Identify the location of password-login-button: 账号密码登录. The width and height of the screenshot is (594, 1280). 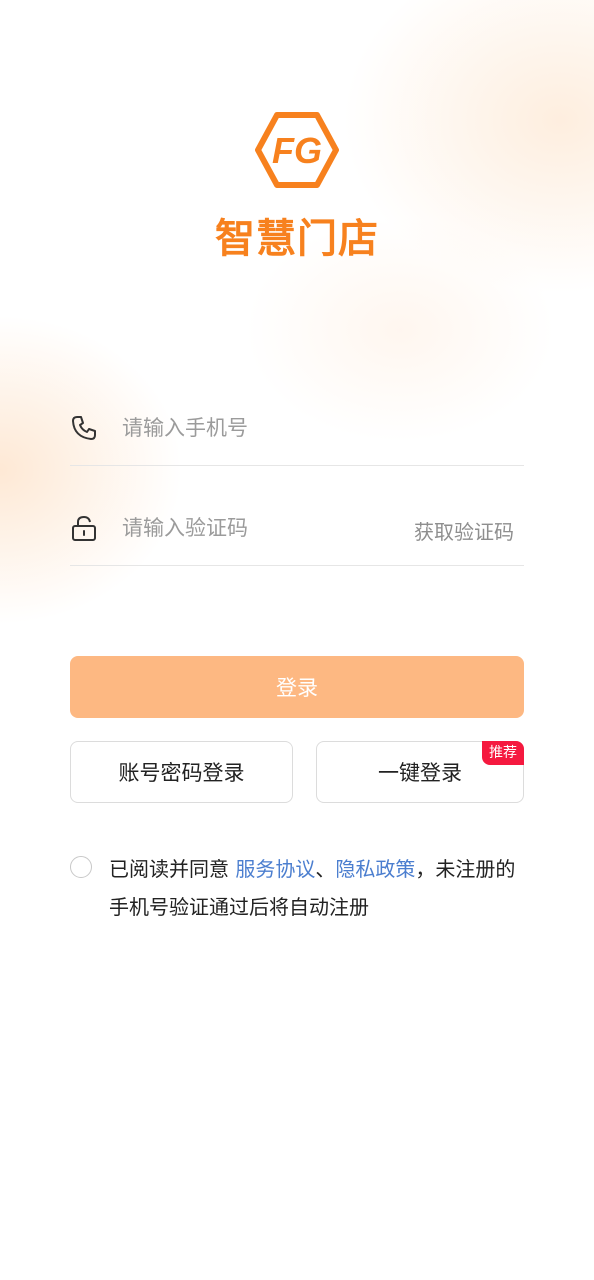
(181, 772).